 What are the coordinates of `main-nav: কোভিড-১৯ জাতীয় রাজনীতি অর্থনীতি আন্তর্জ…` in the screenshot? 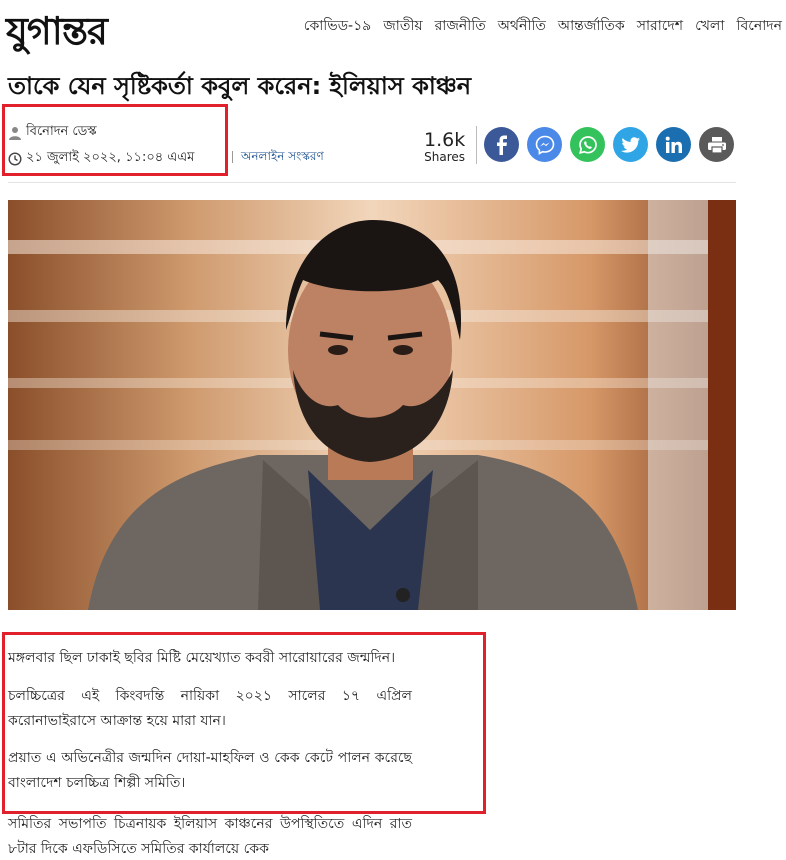 It's located at (543, 26).